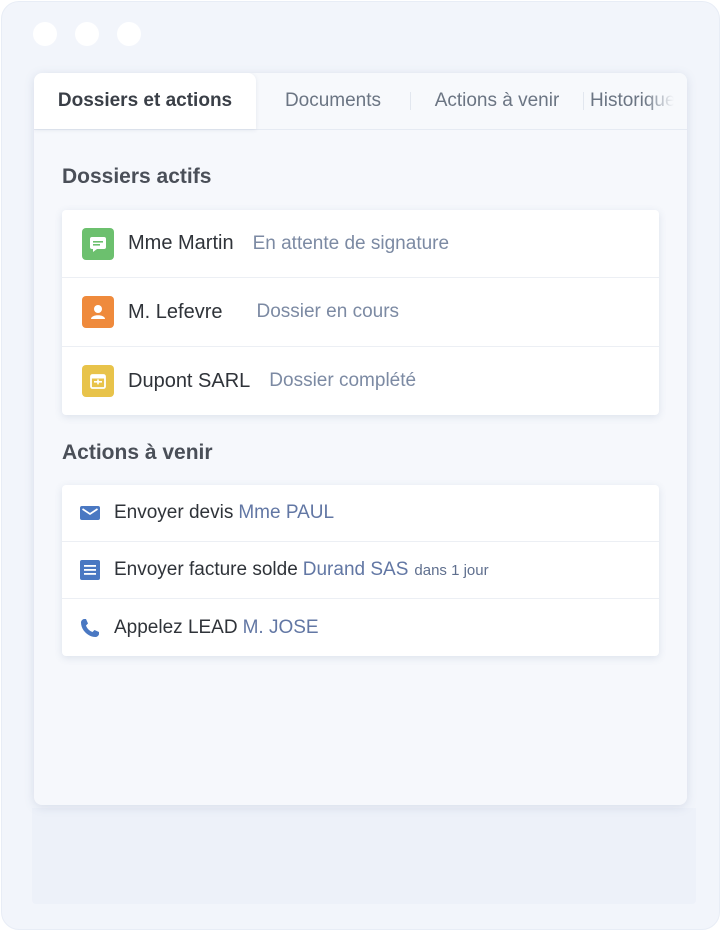  Describe the element at coordinates (206, 569) in the screenshot. I see `action-label: Envoyer facture solde` at that location.